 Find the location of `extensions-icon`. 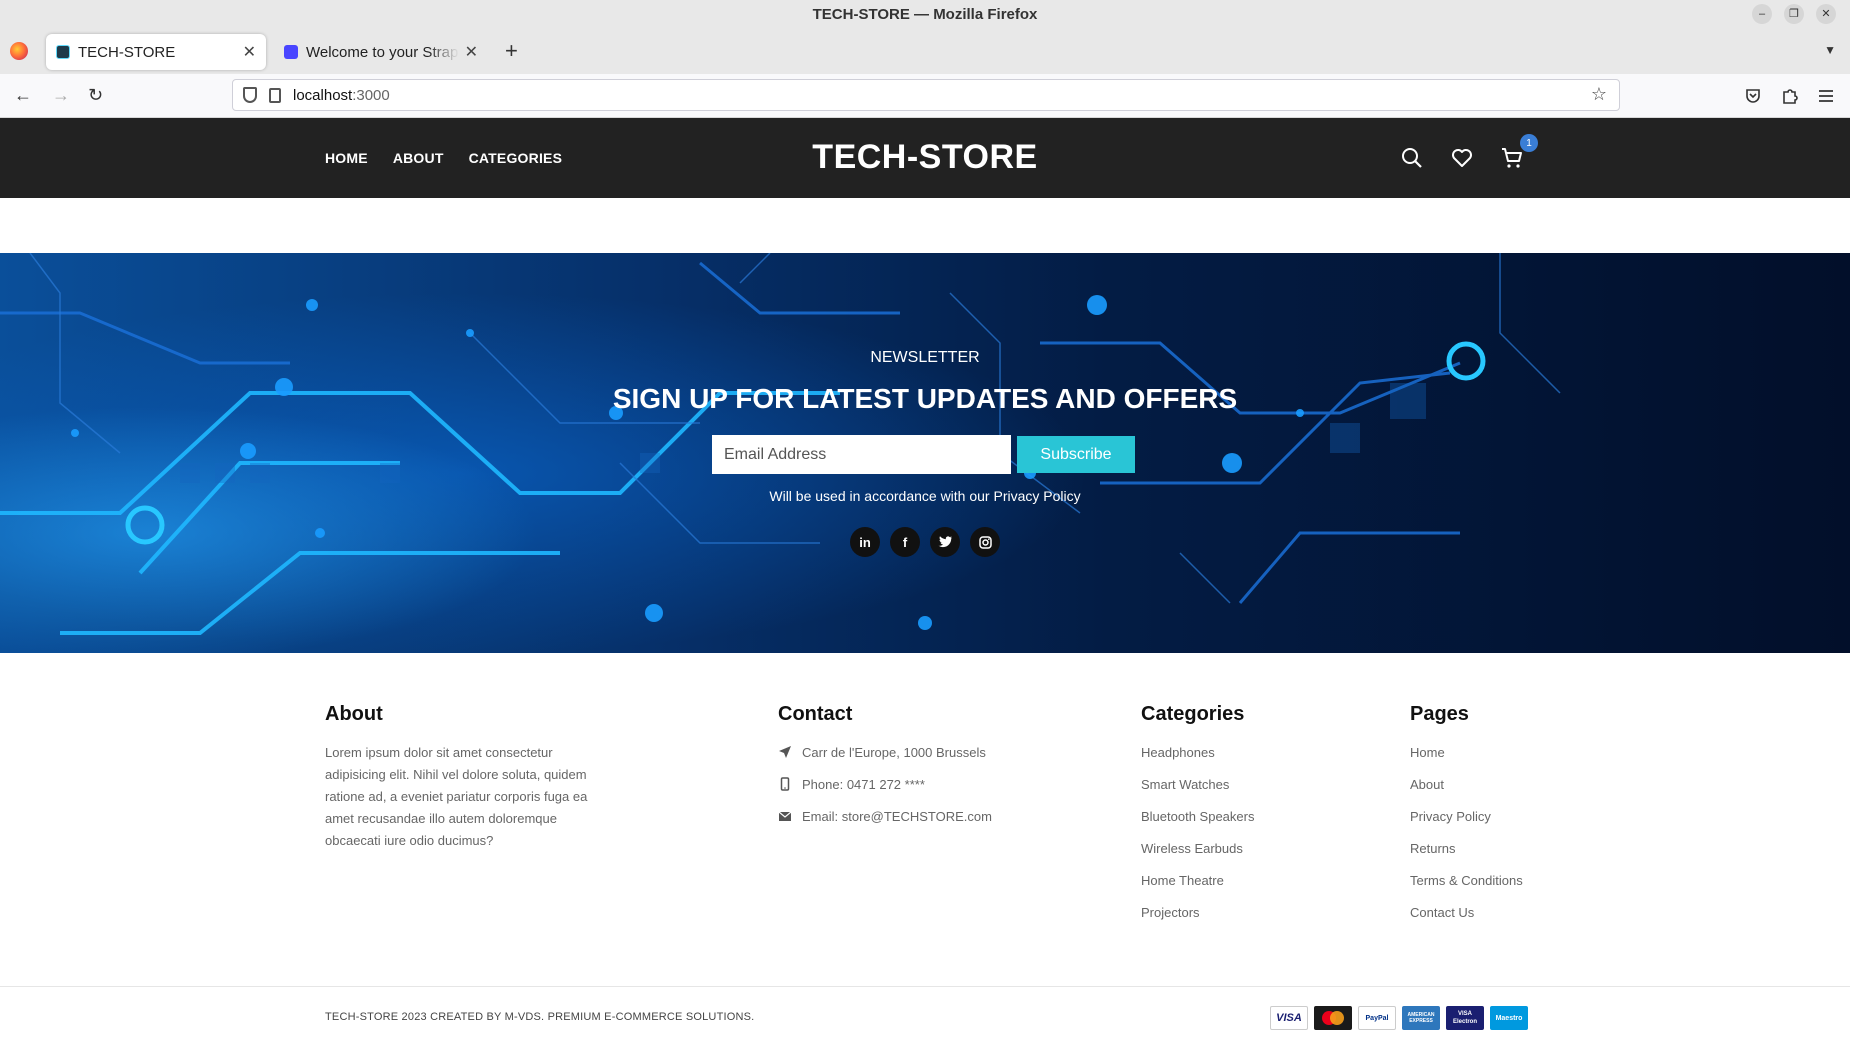

extensions-icon is located at coordinates (1790, 96).